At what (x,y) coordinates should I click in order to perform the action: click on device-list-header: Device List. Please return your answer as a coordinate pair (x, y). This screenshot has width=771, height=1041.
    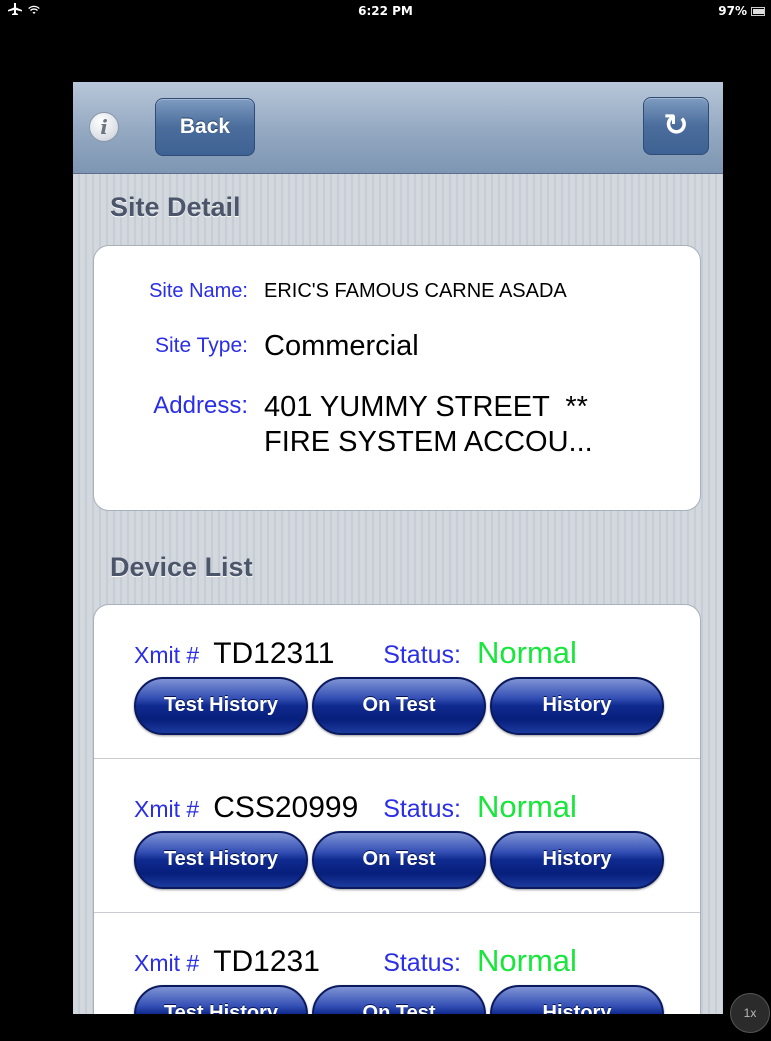
    Looking at the image, I should click on (181, 567).